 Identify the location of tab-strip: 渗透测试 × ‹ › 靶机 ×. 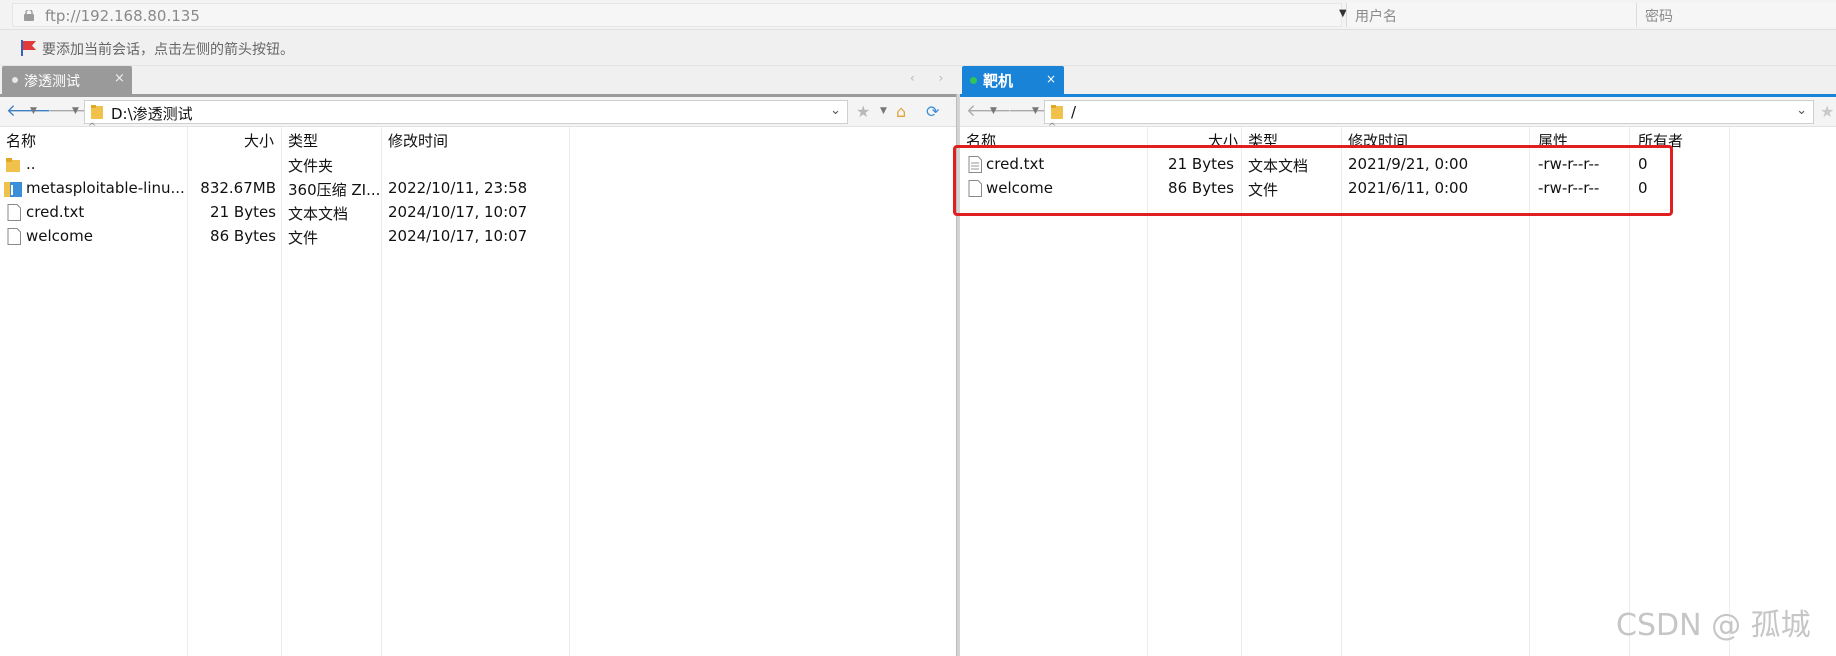
(918, 80).